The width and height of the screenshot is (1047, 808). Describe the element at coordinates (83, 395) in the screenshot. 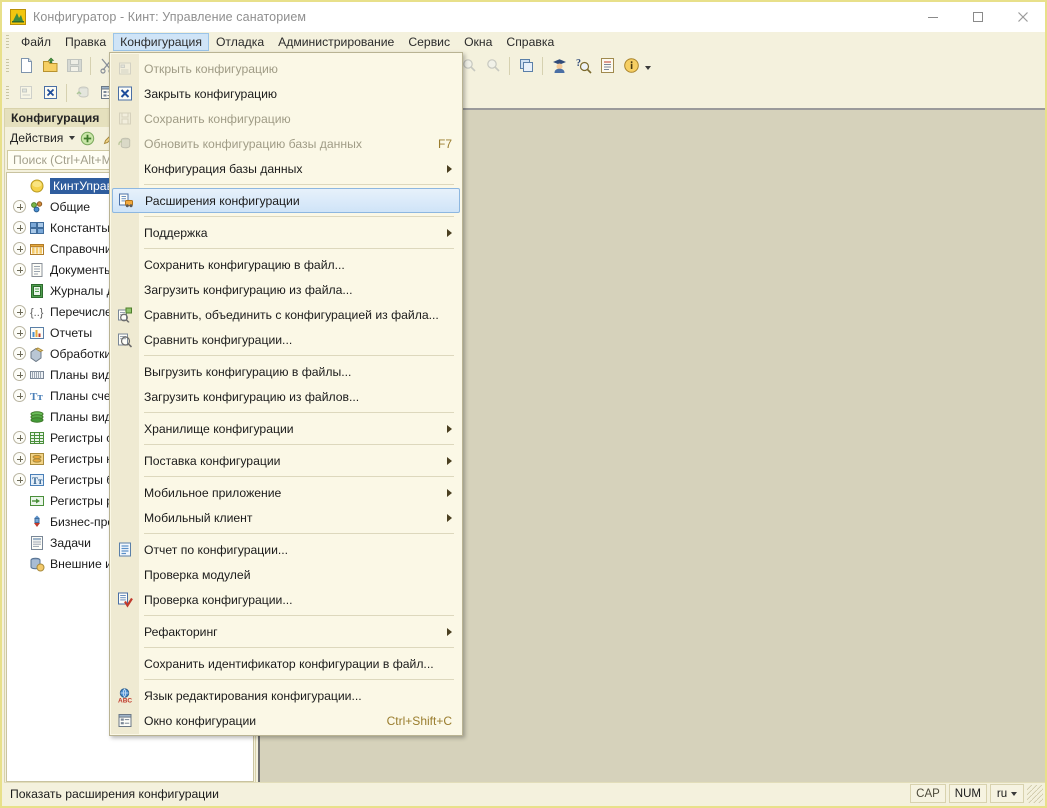

I see `tree-item-label: Планы счет` at that location.